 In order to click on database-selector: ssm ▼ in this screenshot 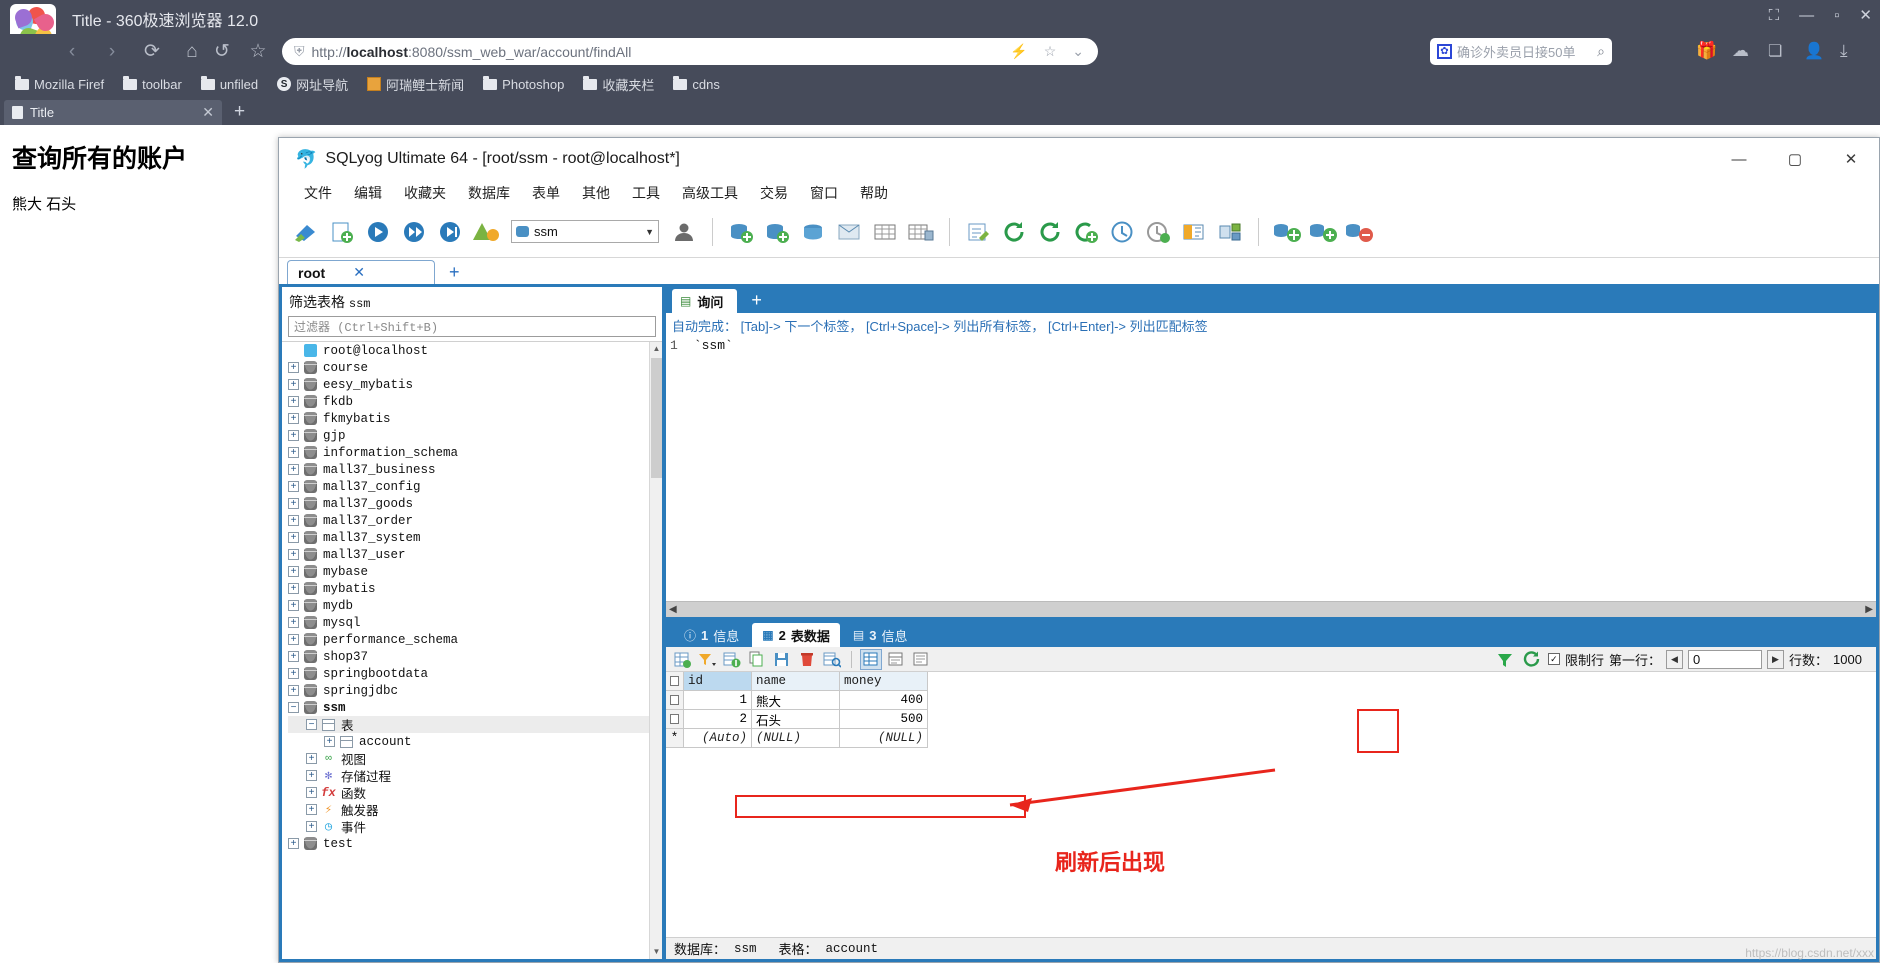, I will do `click(585, 231)`.